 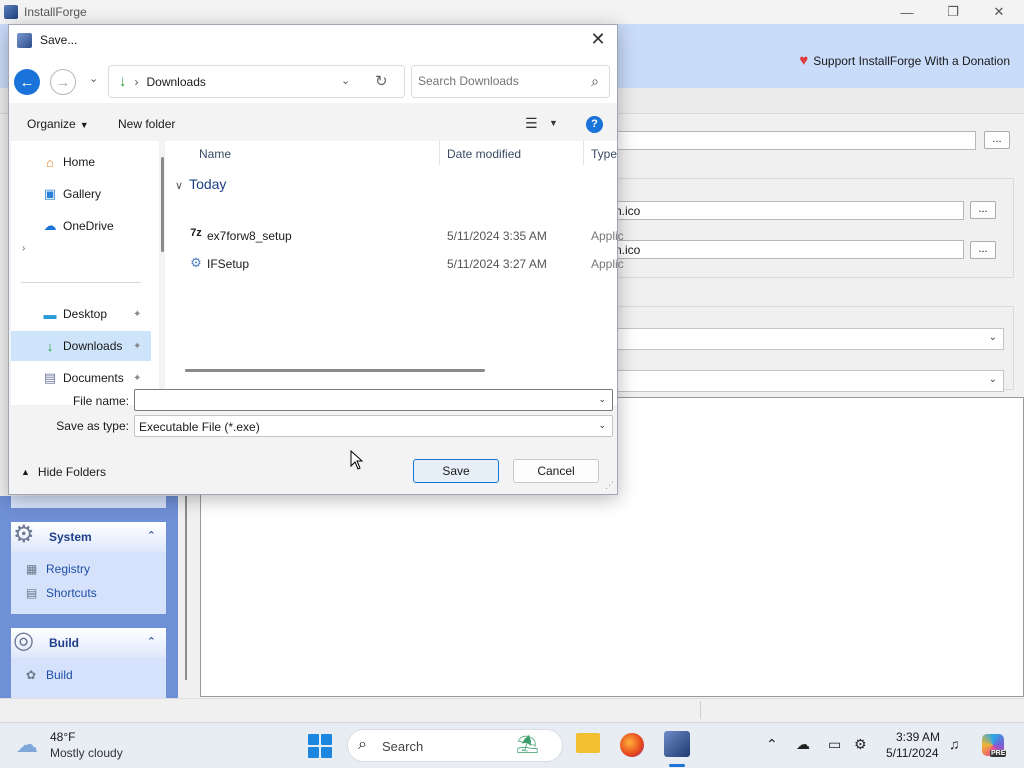 What do you see at coordinates (772, 744) in the screenshot?
I see `chevron-up-icon: ⌃` at bounding box center [772, 744].